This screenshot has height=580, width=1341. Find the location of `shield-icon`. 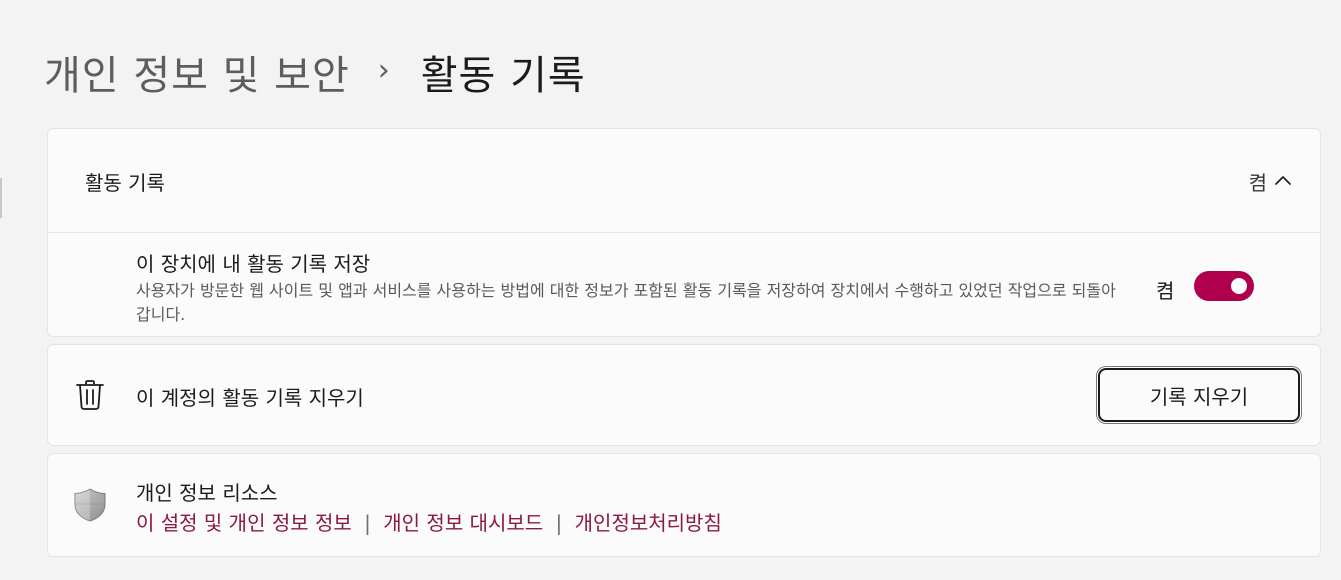

shield-icon is located at coordinates (90, 505).